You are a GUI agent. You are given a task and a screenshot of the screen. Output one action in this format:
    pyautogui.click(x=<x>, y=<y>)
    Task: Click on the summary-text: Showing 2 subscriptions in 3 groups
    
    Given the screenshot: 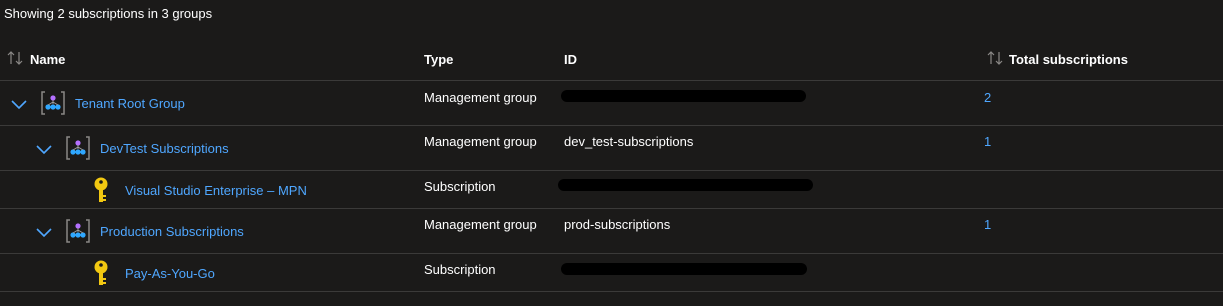 What is the action you would take?
    pyautogui.click(x=108, y=13)
    